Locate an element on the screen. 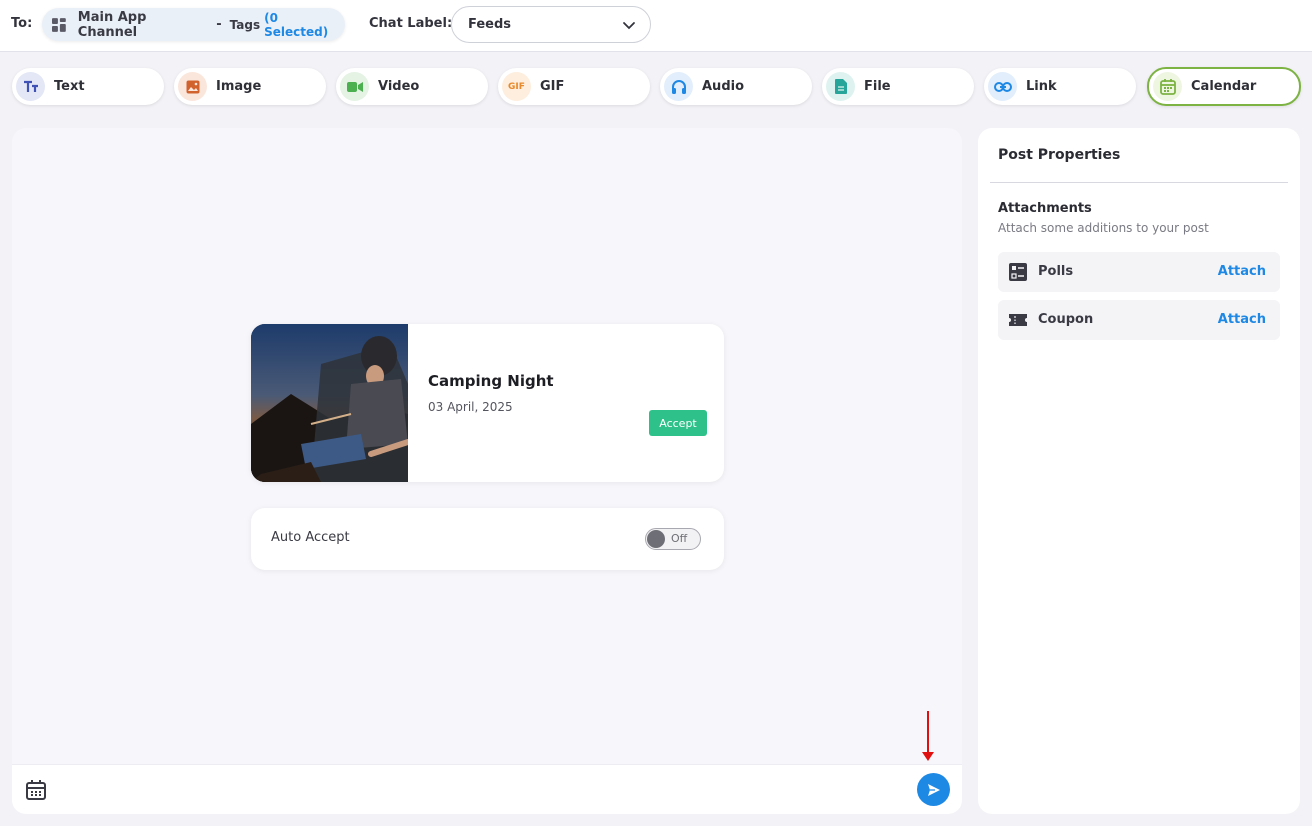  channel-name: Main App Channel is located at coordinates (112, 24).